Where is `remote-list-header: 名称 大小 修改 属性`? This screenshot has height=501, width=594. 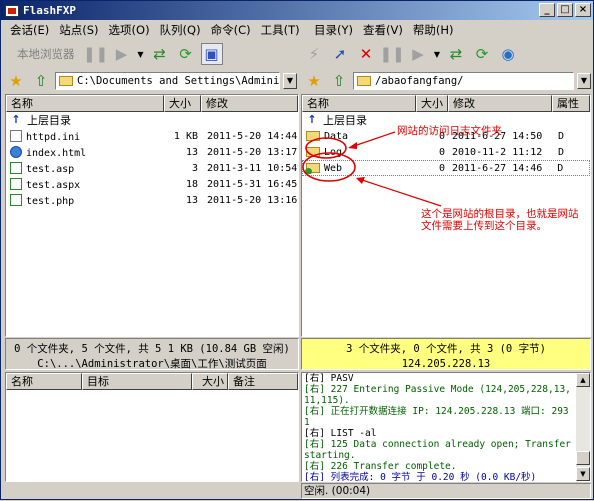
remote-list-header: 名称 大小 修改 属性 is located at coordinates (446, 103).